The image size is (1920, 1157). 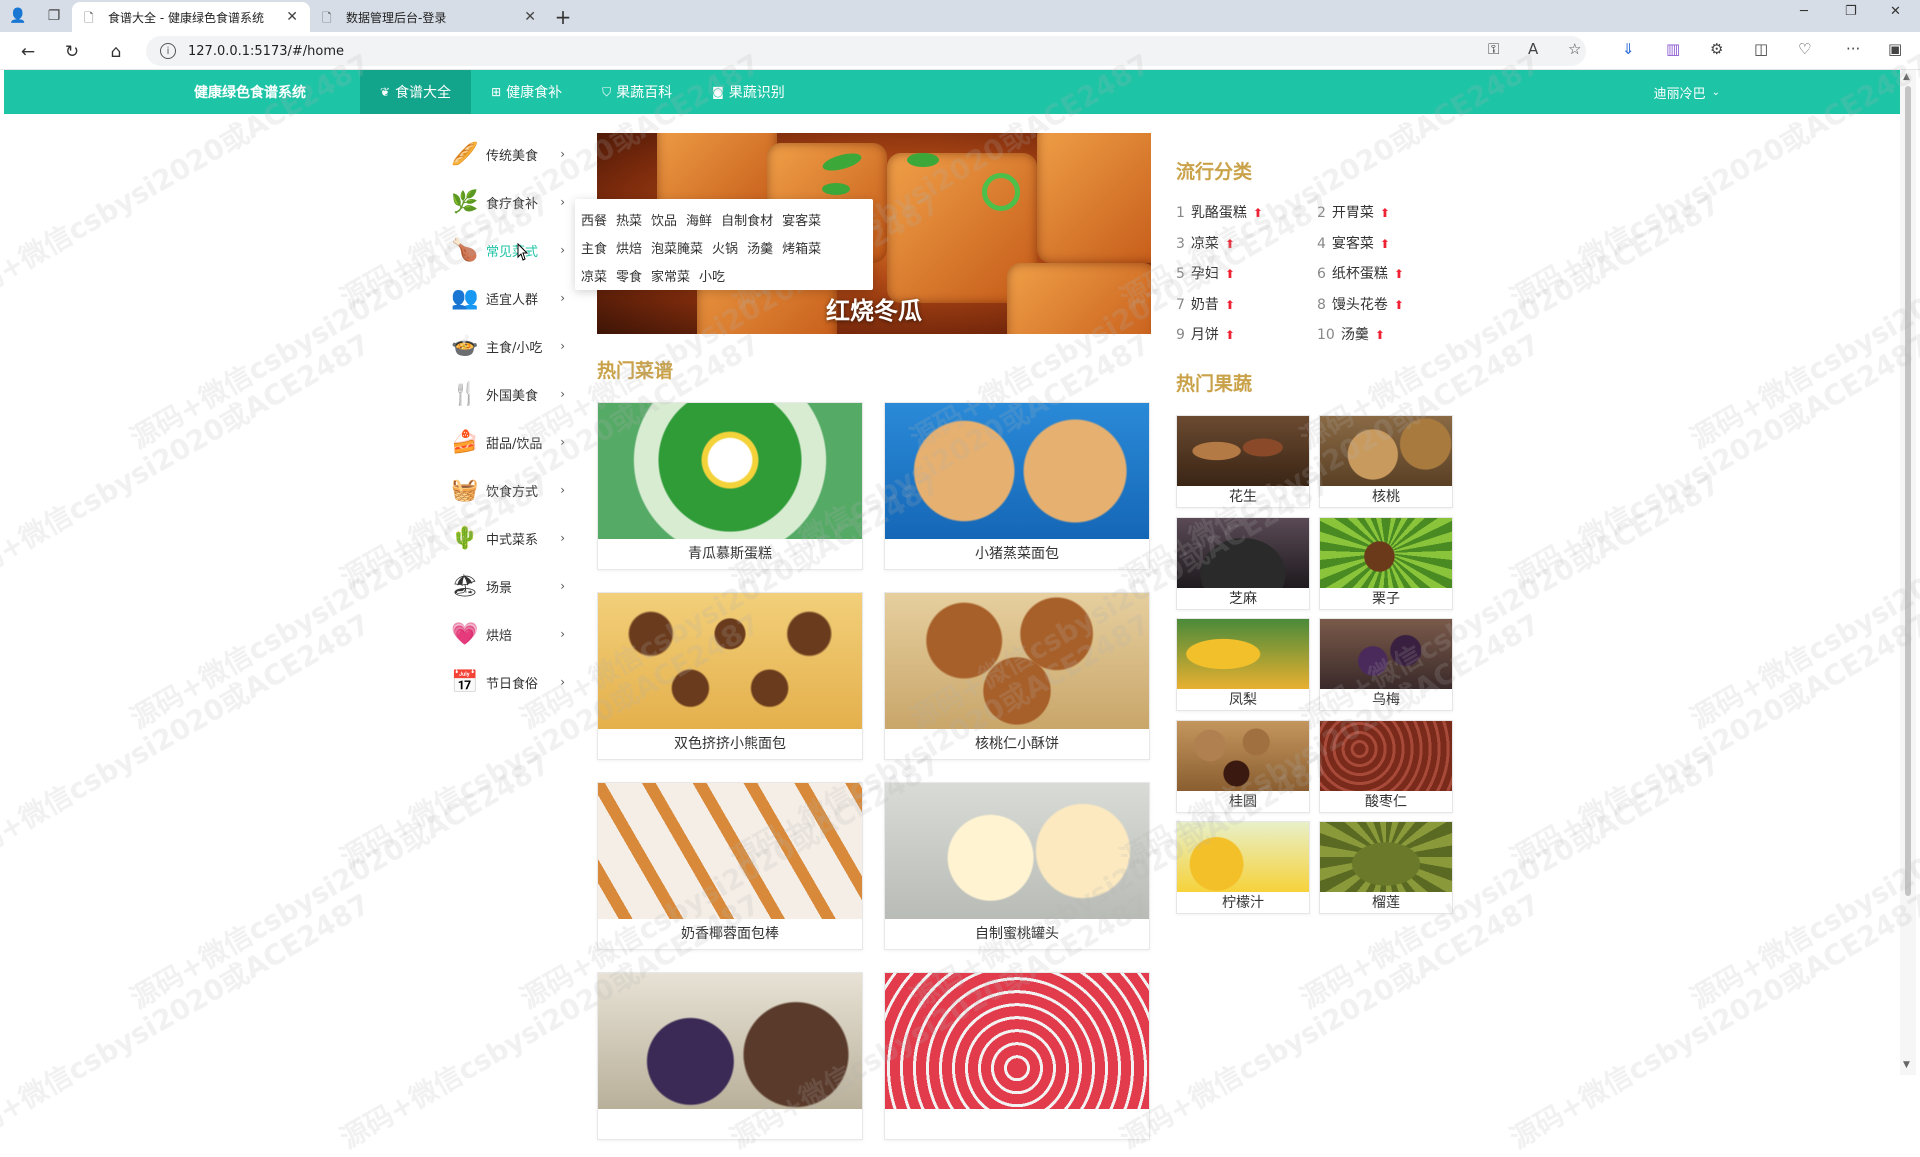 What do you see at coordinates (1908, 491) in the screenshot?
I see `scroll-thumb` at bounding box center [1908, 491].